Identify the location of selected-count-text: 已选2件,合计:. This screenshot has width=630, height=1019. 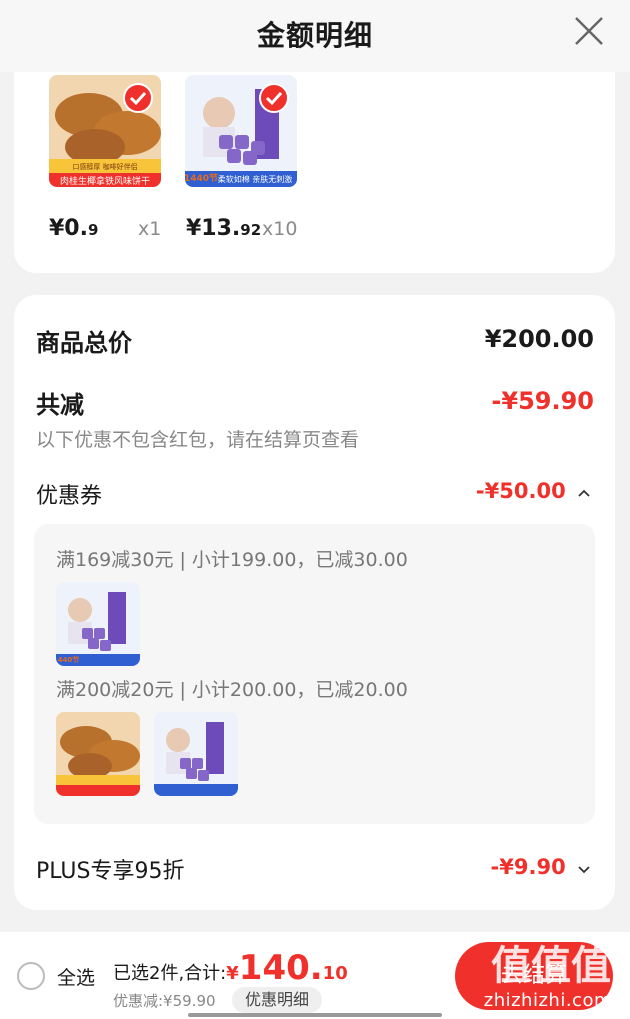
(170, 973).